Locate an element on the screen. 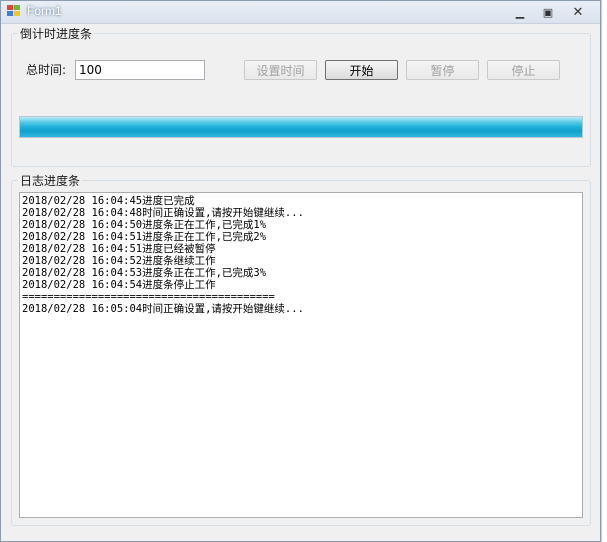 This screenshot has width=607, height=542. log-line: 2018/02/28 16:04:51进度条正在工作,已完成2% is located at coordinates (144, 237).